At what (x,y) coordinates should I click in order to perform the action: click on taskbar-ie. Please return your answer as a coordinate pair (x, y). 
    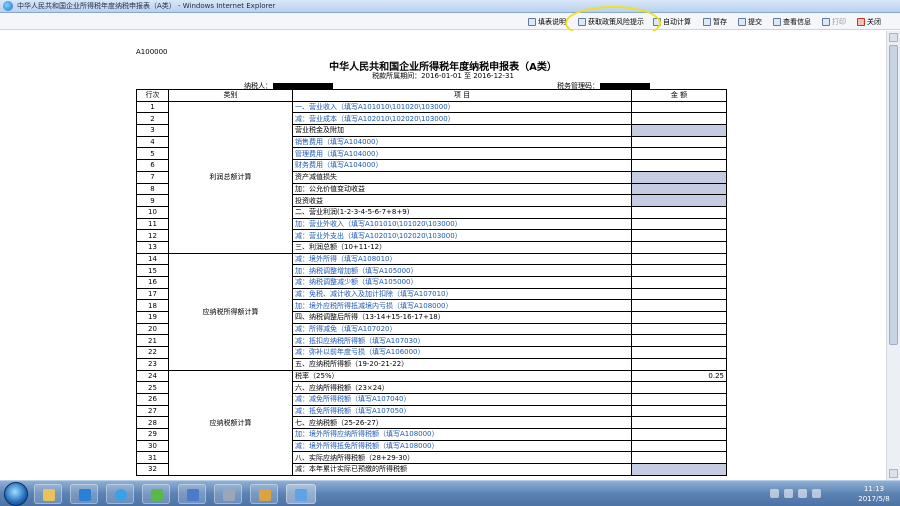
    Looking at the image, I should click on (120, 494).